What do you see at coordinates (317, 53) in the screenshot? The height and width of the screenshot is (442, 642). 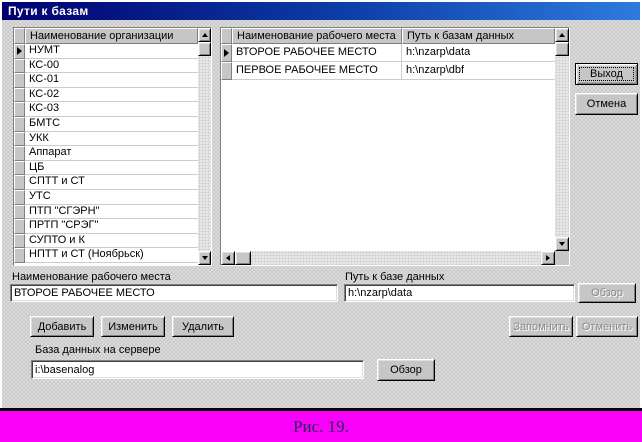 I see `workplace-name-cell: ВТОРОЕ РАБОЧЕЕ МЕСТО` at bounding box center [317, 53].